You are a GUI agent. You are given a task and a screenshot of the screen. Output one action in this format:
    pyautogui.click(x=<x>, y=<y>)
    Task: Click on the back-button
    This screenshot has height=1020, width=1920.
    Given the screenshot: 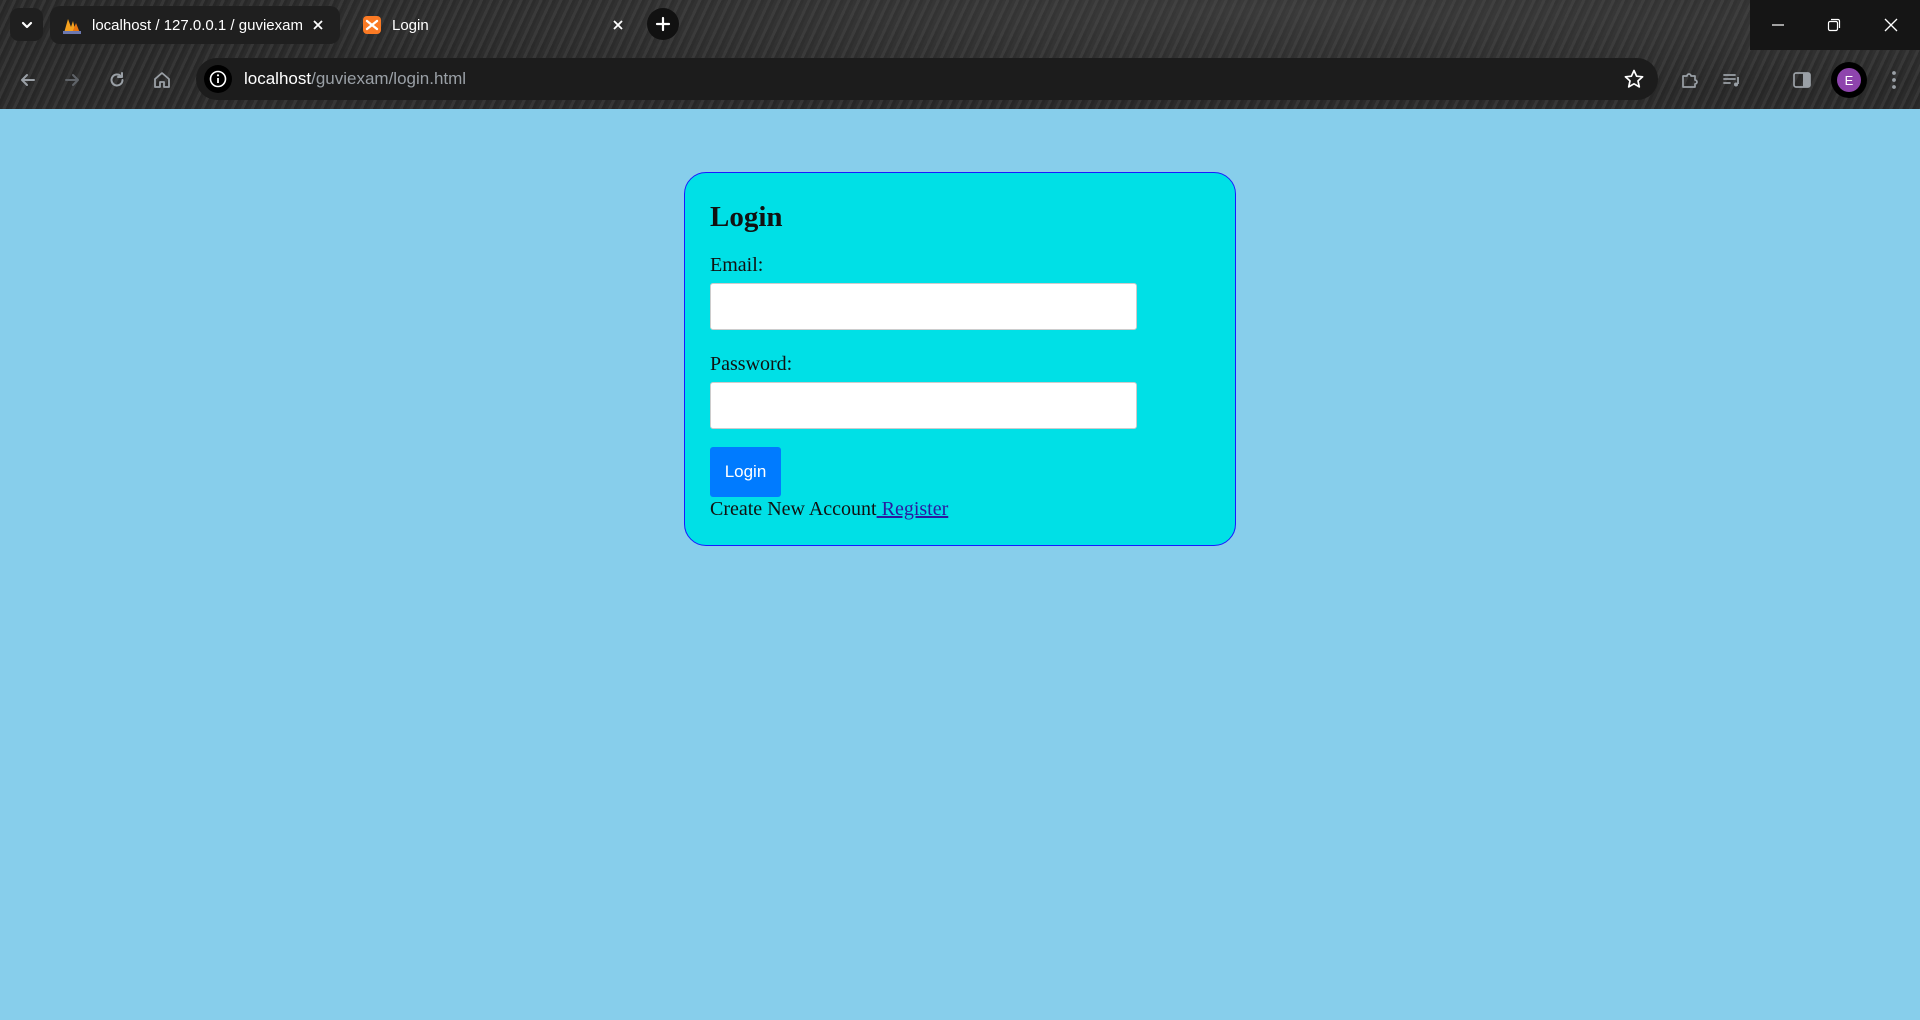 What is the action you would take?
    pyautogui.click(x=28, y=80)
    